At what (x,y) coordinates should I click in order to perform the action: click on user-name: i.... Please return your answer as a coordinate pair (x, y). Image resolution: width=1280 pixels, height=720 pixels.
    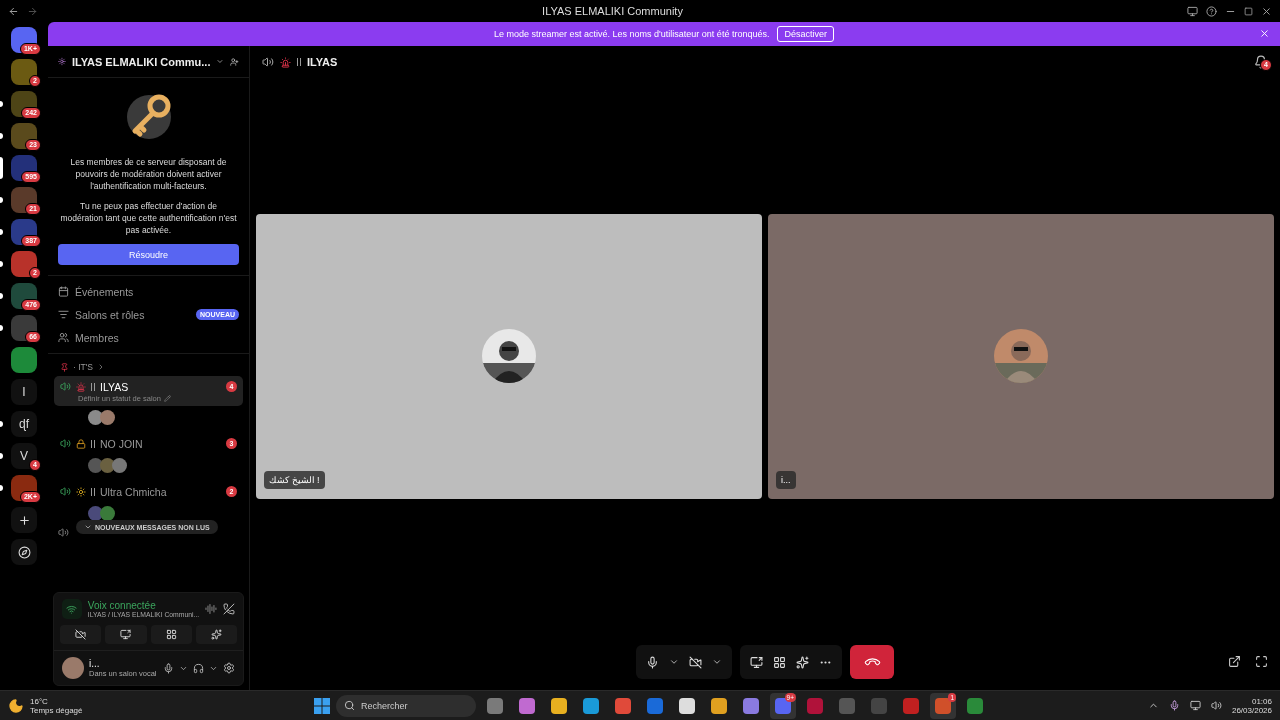
    Looking at the image, I should click on (94, 663).